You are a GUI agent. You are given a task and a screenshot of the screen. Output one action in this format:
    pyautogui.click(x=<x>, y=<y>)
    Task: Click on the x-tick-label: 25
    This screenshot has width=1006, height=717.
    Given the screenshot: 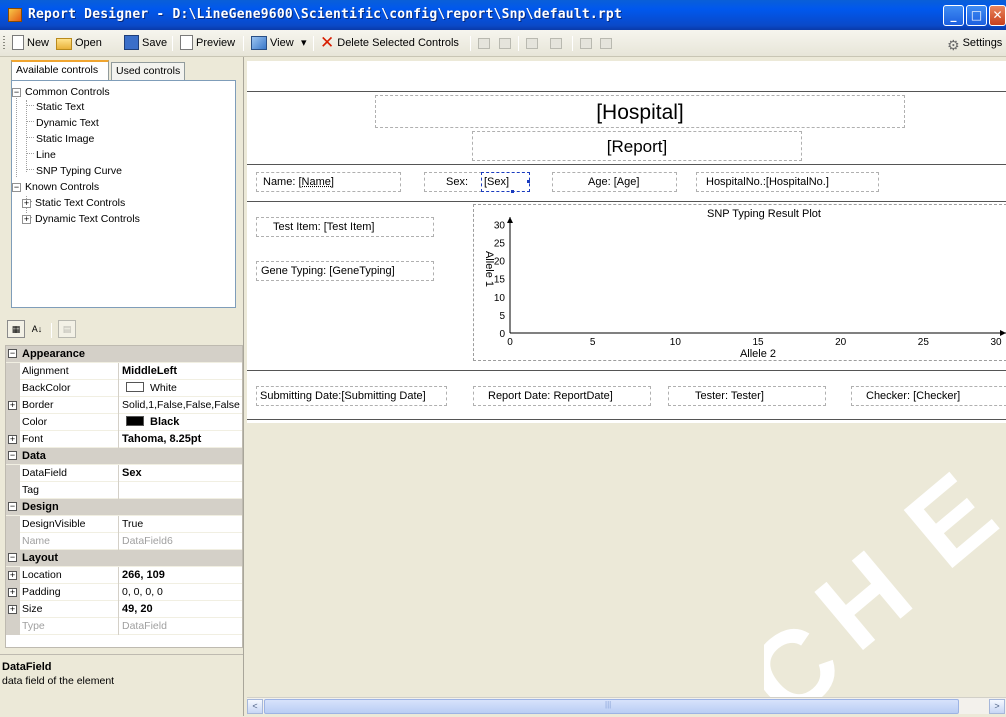 What is the action you would take?
    pyautogui.click(x=924, y=342)
    